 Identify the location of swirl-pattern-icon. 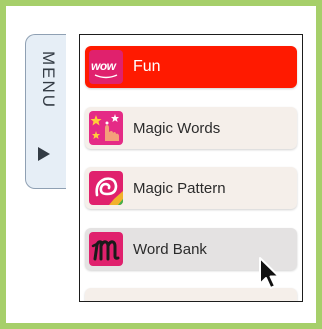
(106, 188).